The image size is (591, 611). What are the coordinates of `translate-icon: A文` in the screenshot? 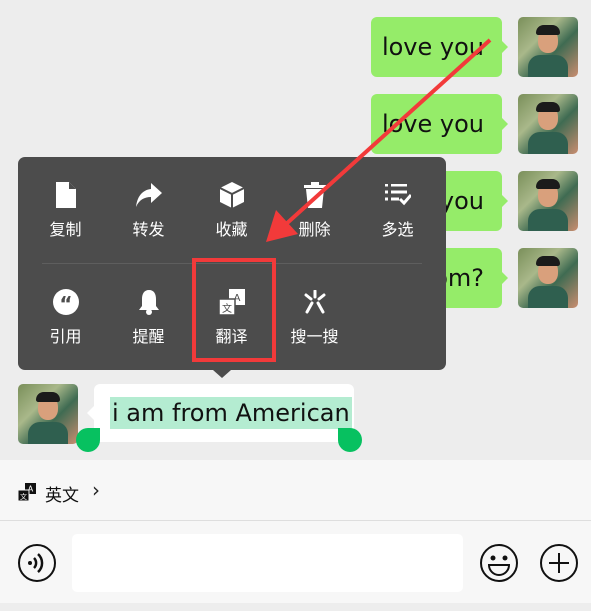 It's located at (26, 494).